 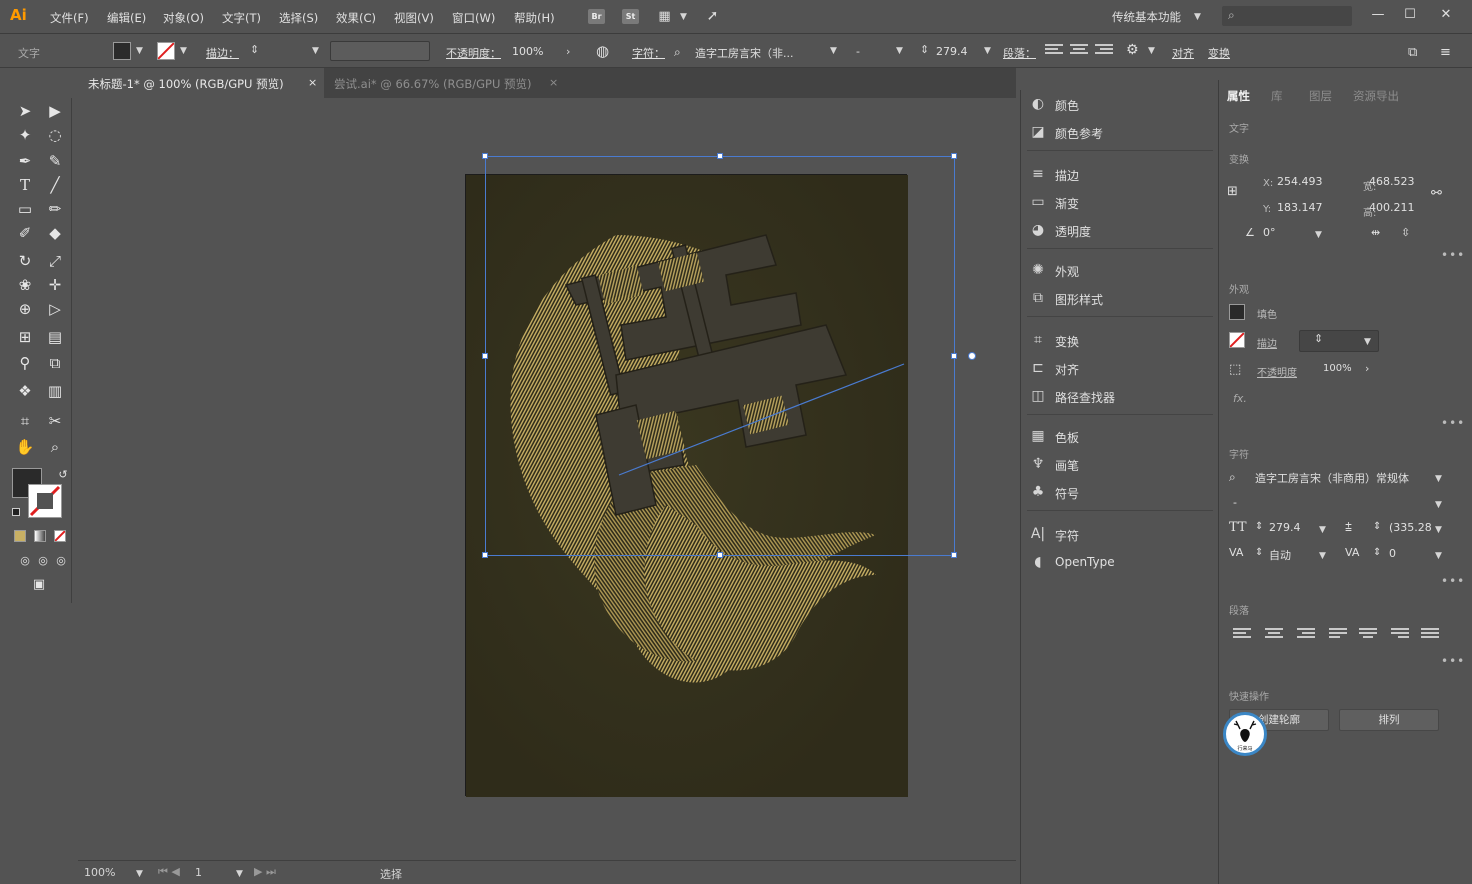 I want to click on rotate-field: 0°, so click(x=1269, y=232).